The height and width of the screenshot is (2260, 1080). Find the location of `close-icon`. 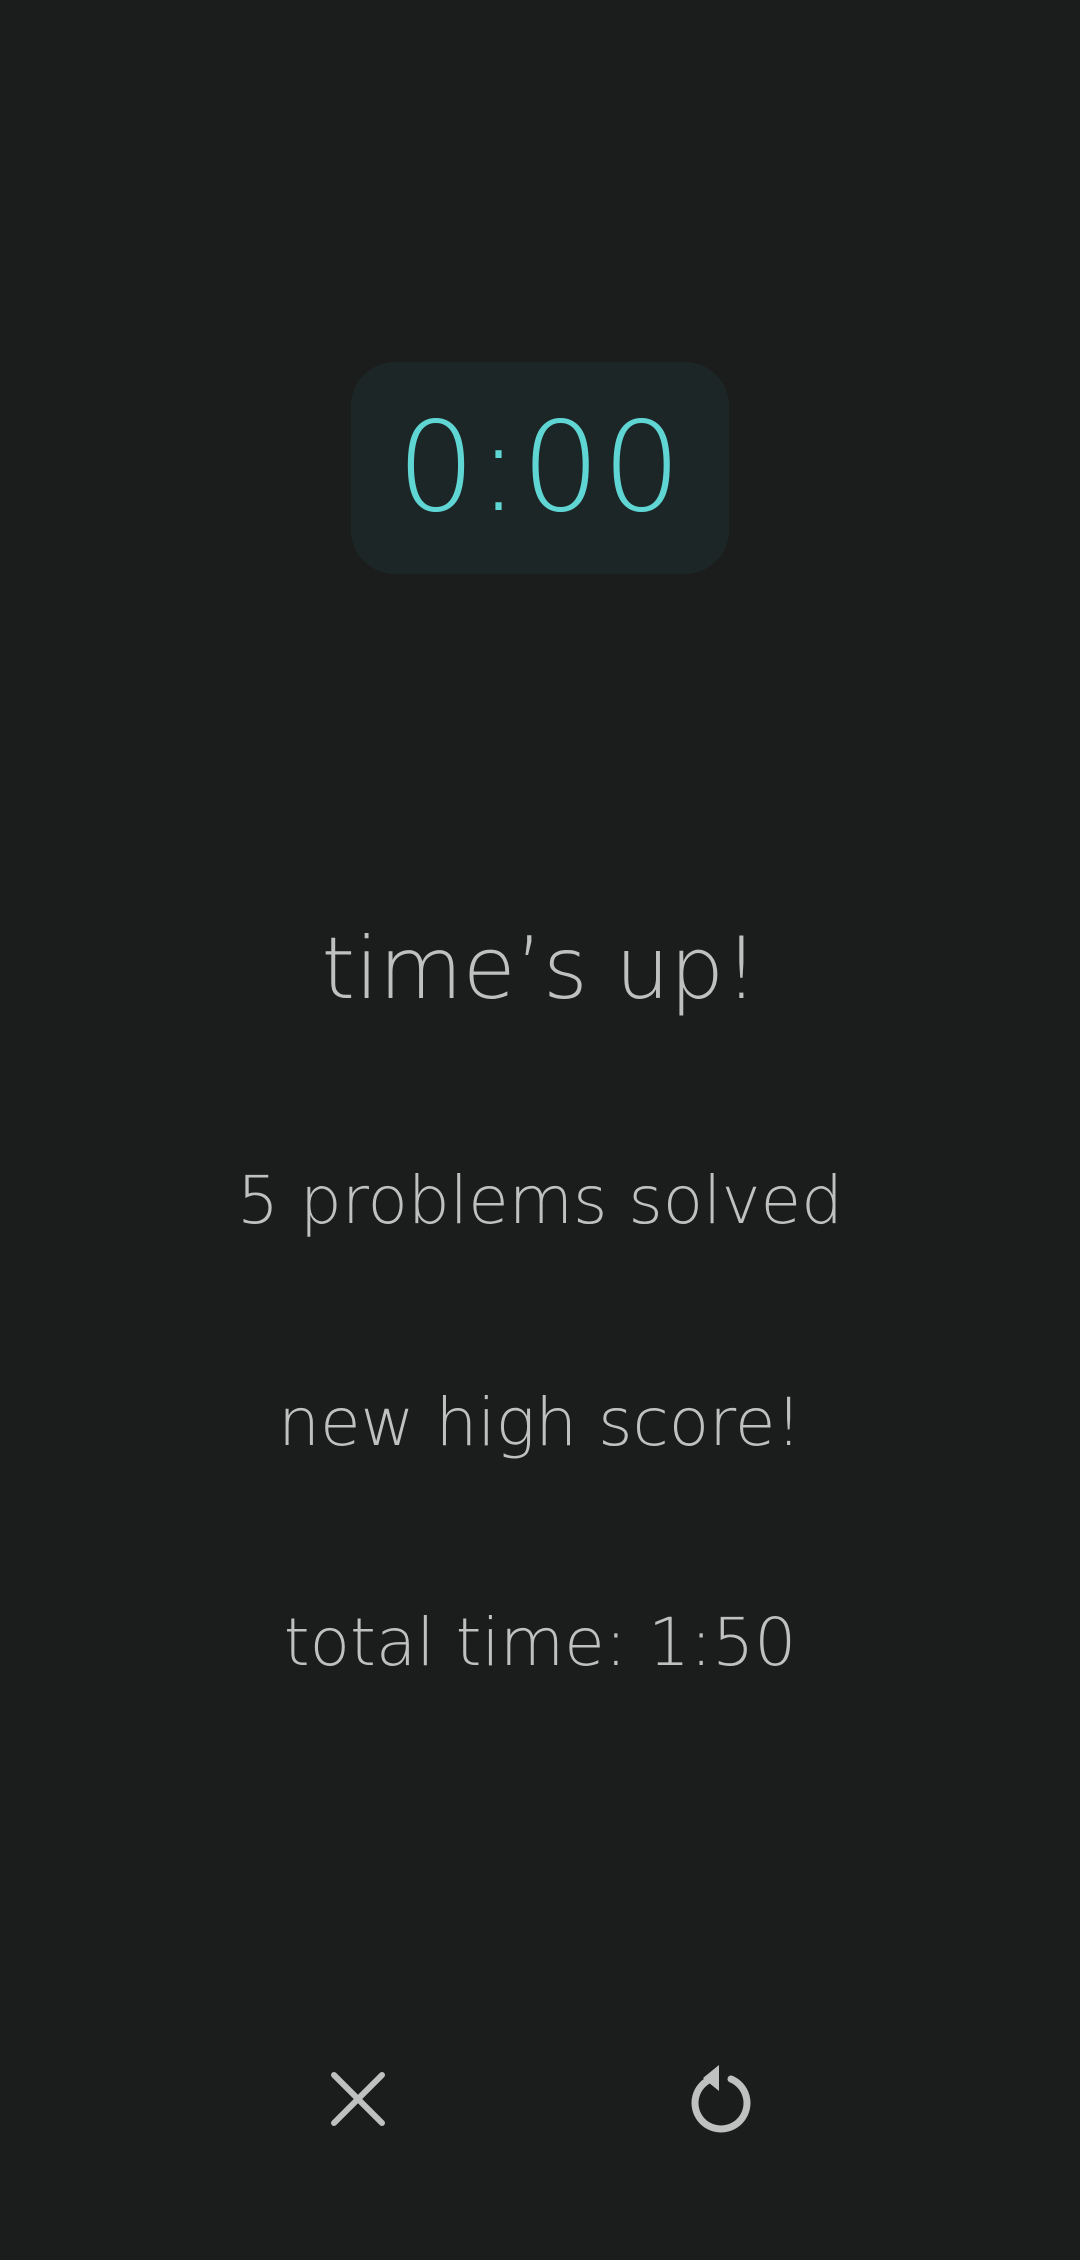

close-icon is located at coordinates (358, 2099).